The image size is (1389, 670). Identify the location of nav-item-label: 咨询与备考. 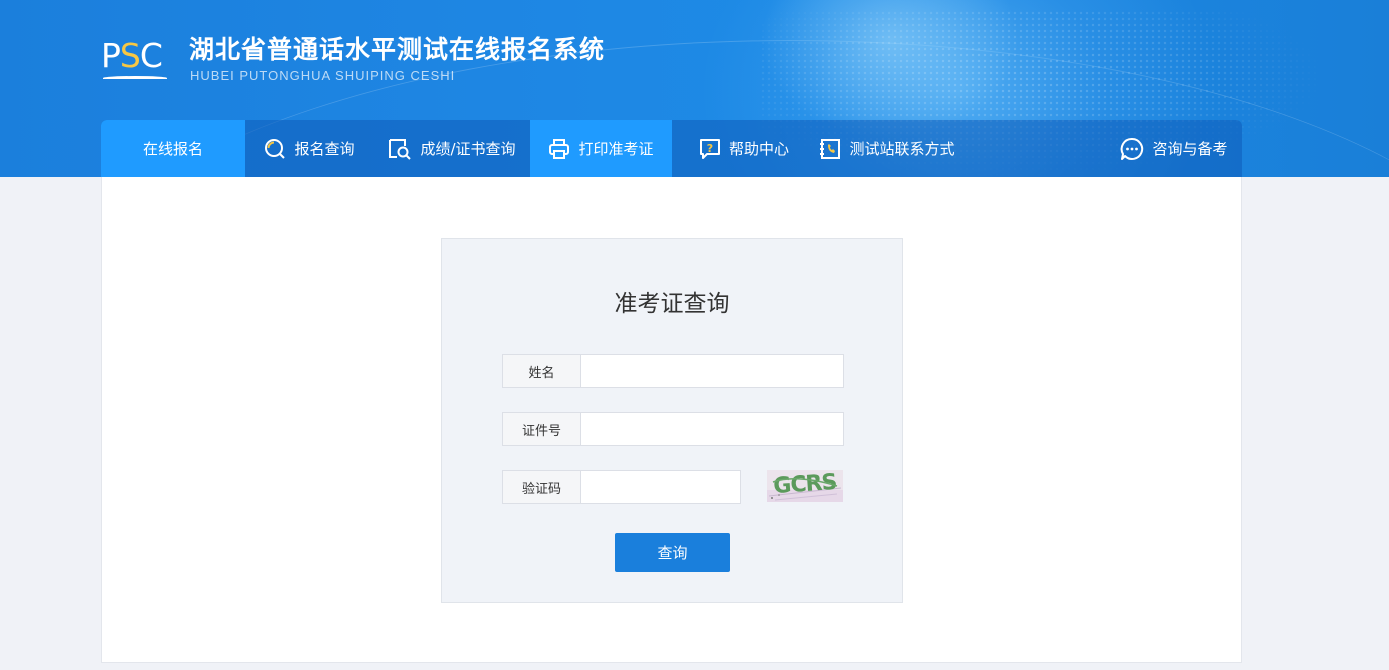
(1190, 149).